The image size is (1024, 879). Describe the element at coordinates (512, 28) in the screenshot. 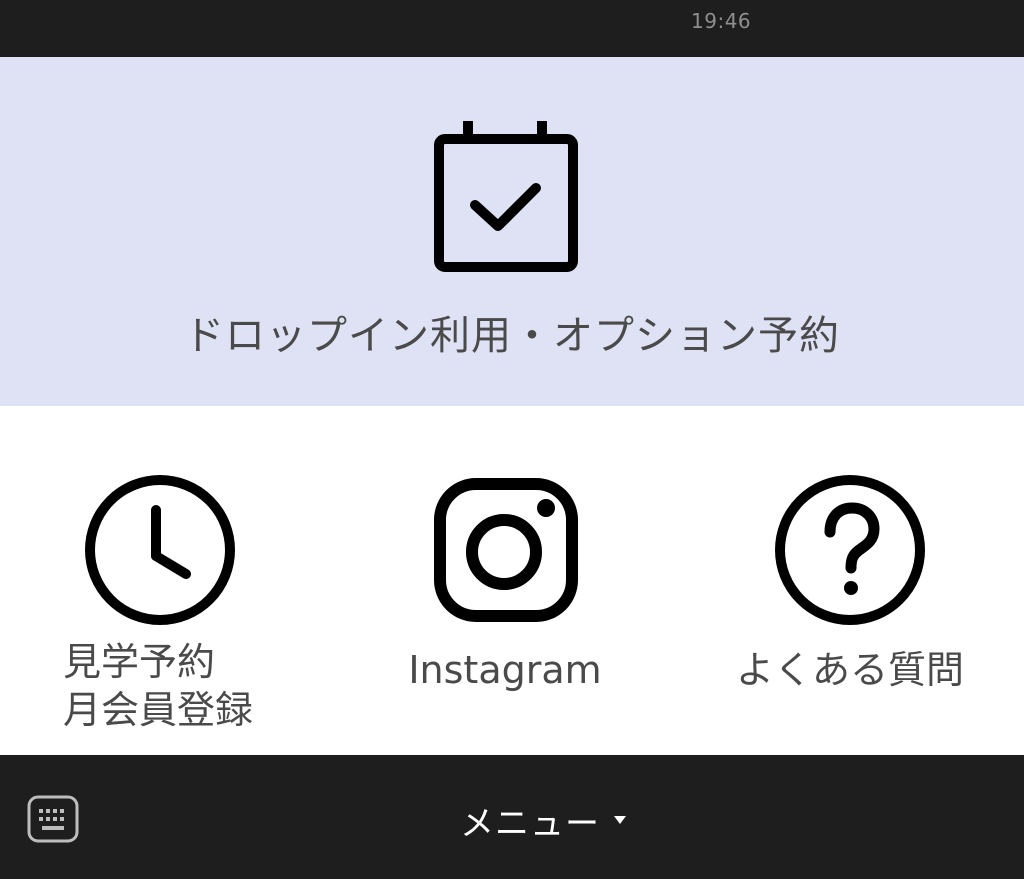

I see `status-bar: 19:46` at that location.